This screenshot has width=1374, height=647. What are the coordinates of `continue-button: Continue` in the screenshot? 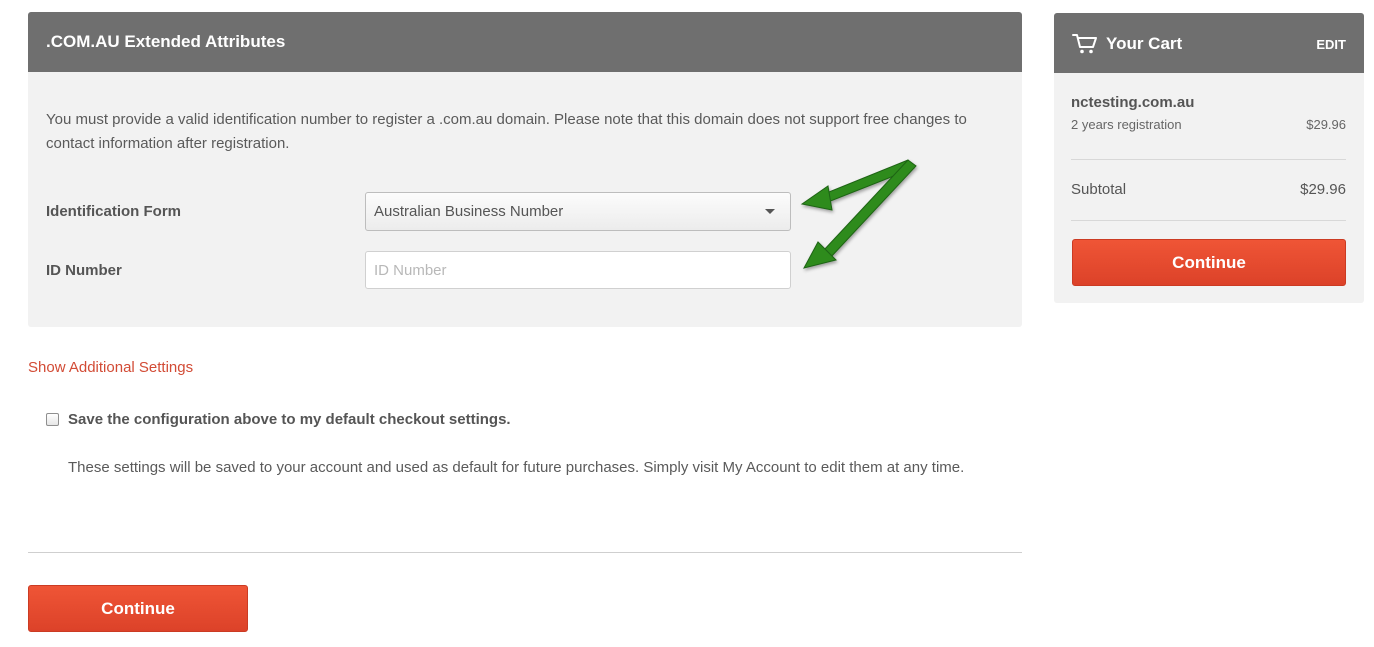 It's located at (138, 608).